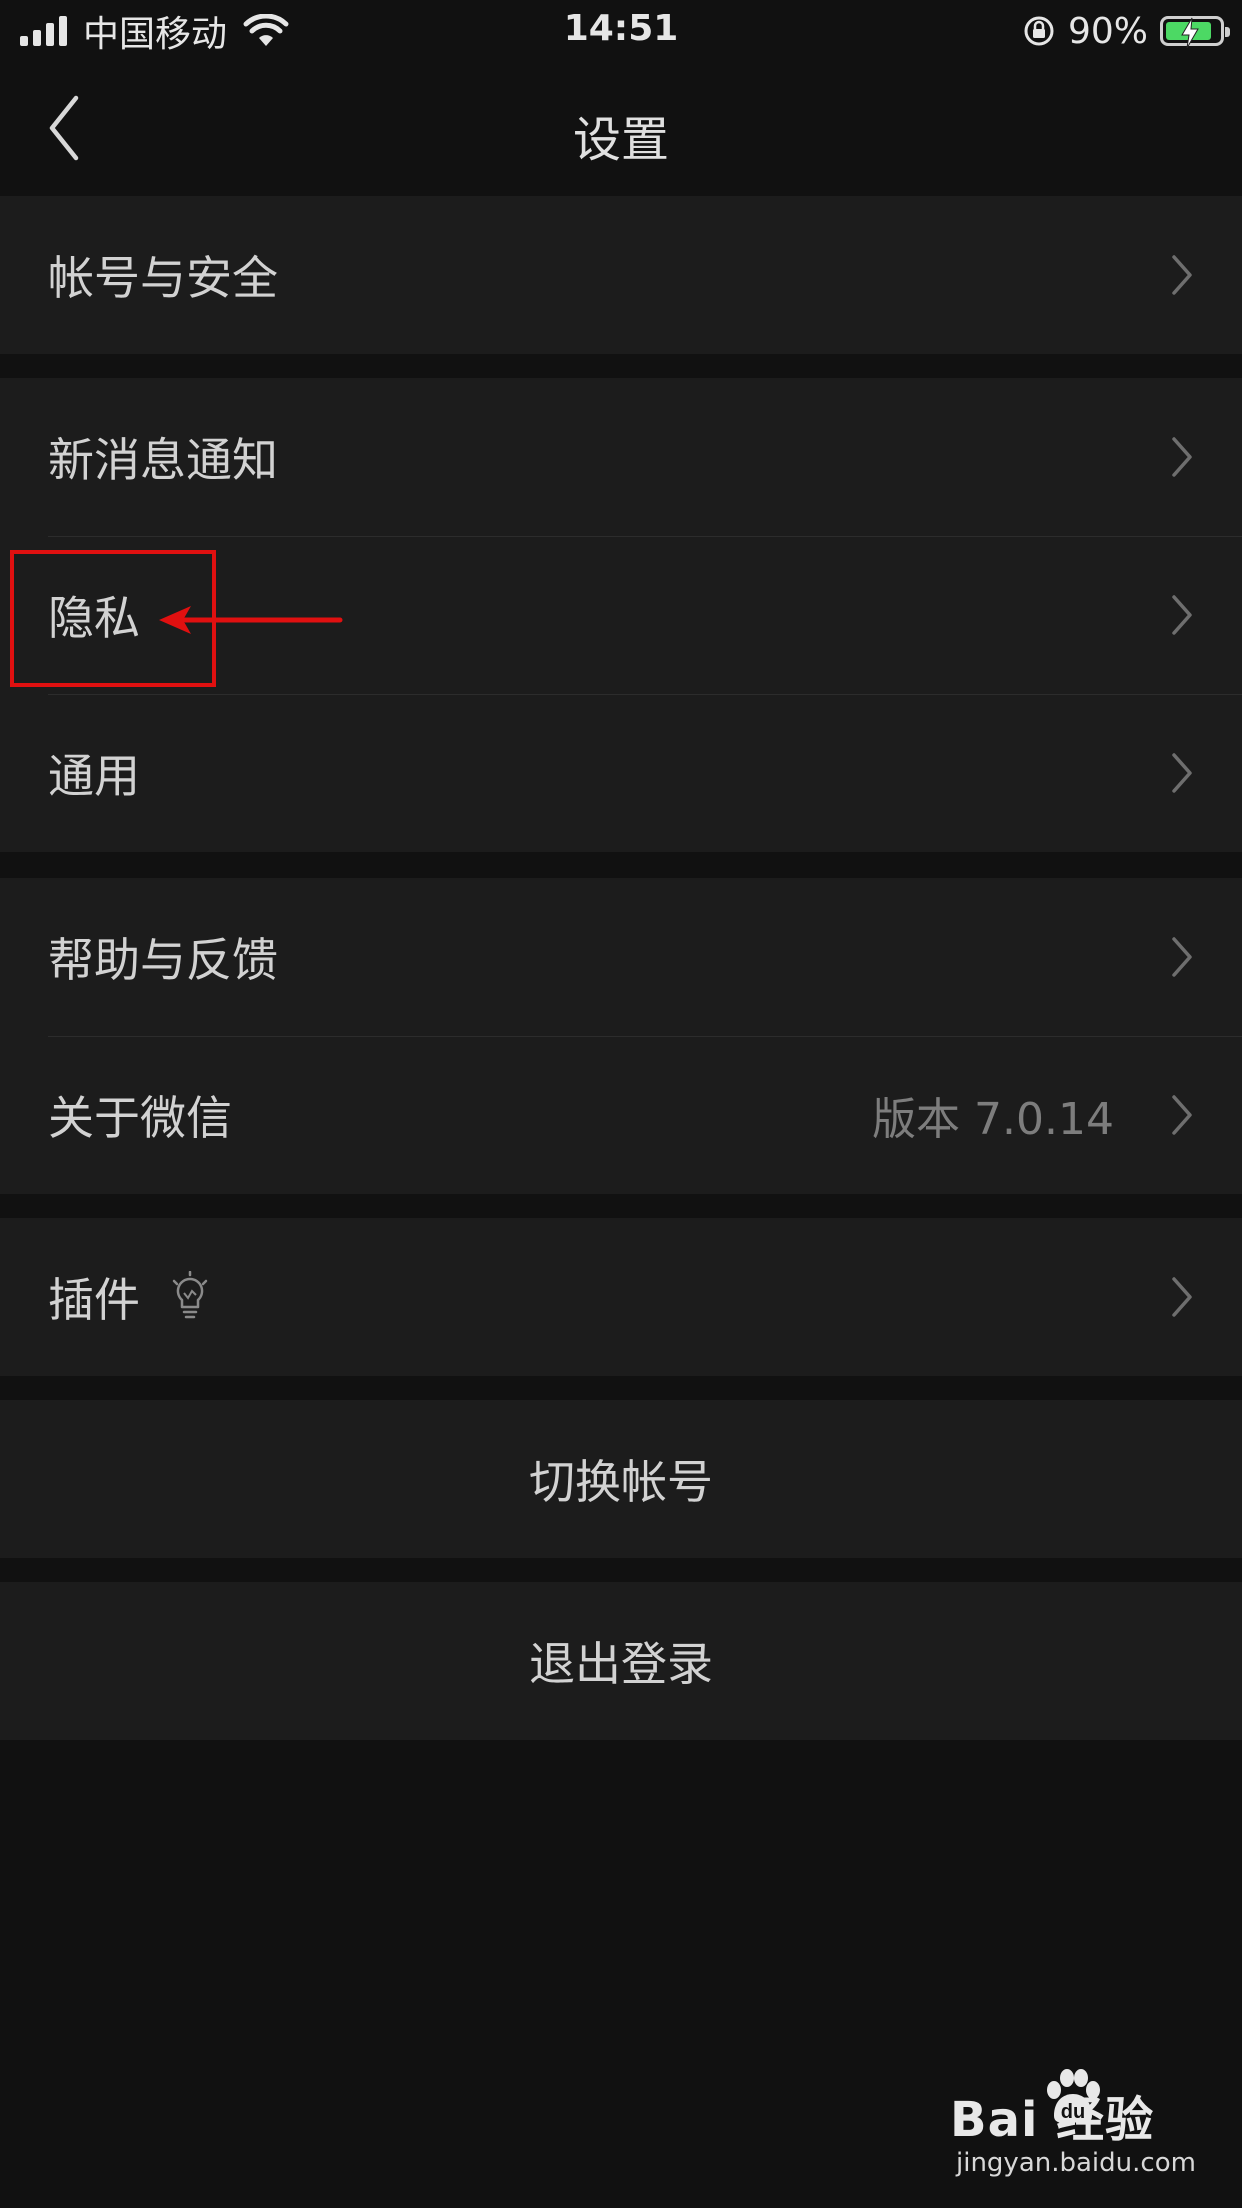  Describe the element at coordinates (620, 140) in the screenshot. I see `page-title: 设置` at that location.